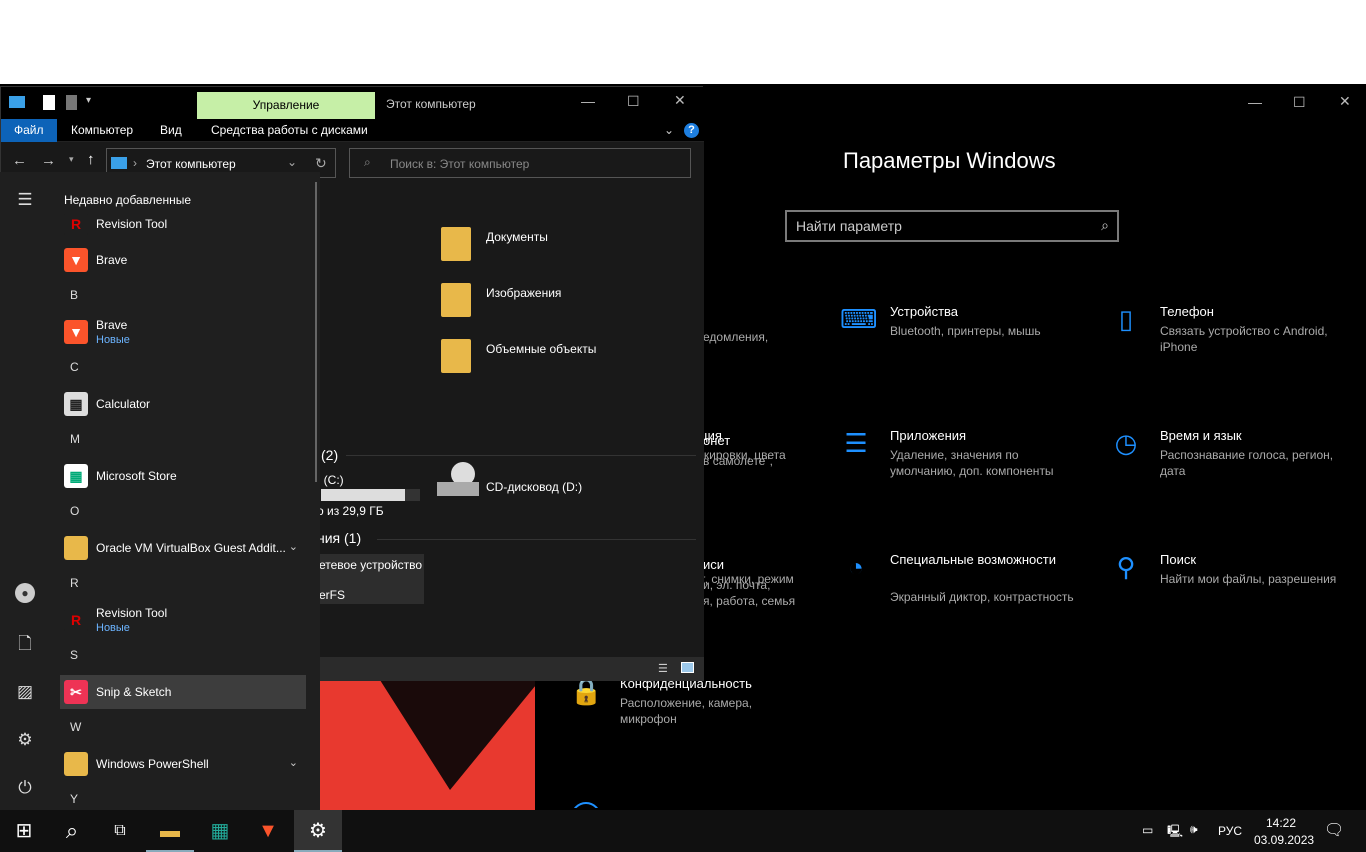  Describe the element at coordinates (1281, 823) in the screenshot. I see `clock-time: 14:22` at that location.